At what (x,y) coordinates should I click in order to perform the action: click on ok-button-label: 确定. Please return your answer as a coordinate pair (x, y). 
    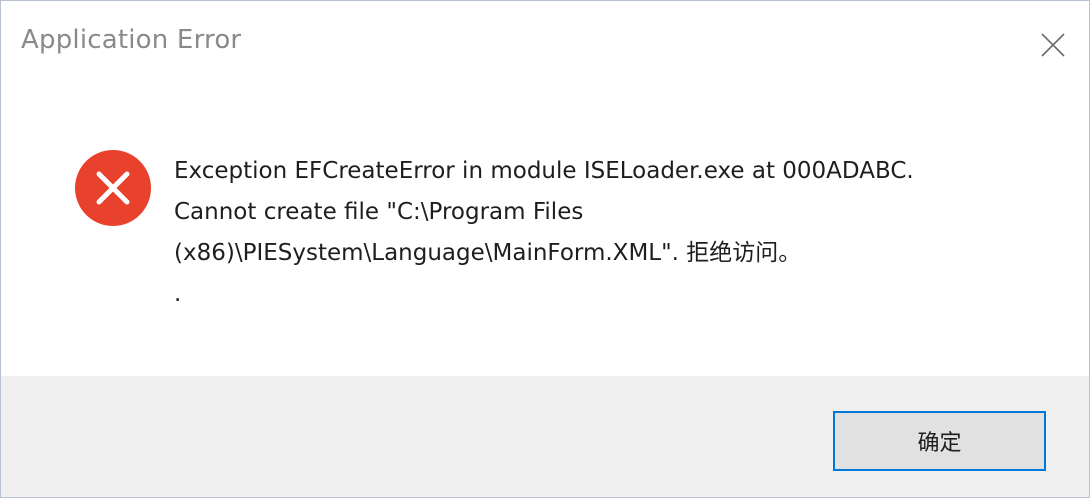
    Looking at the image, I should click on (939, 443).